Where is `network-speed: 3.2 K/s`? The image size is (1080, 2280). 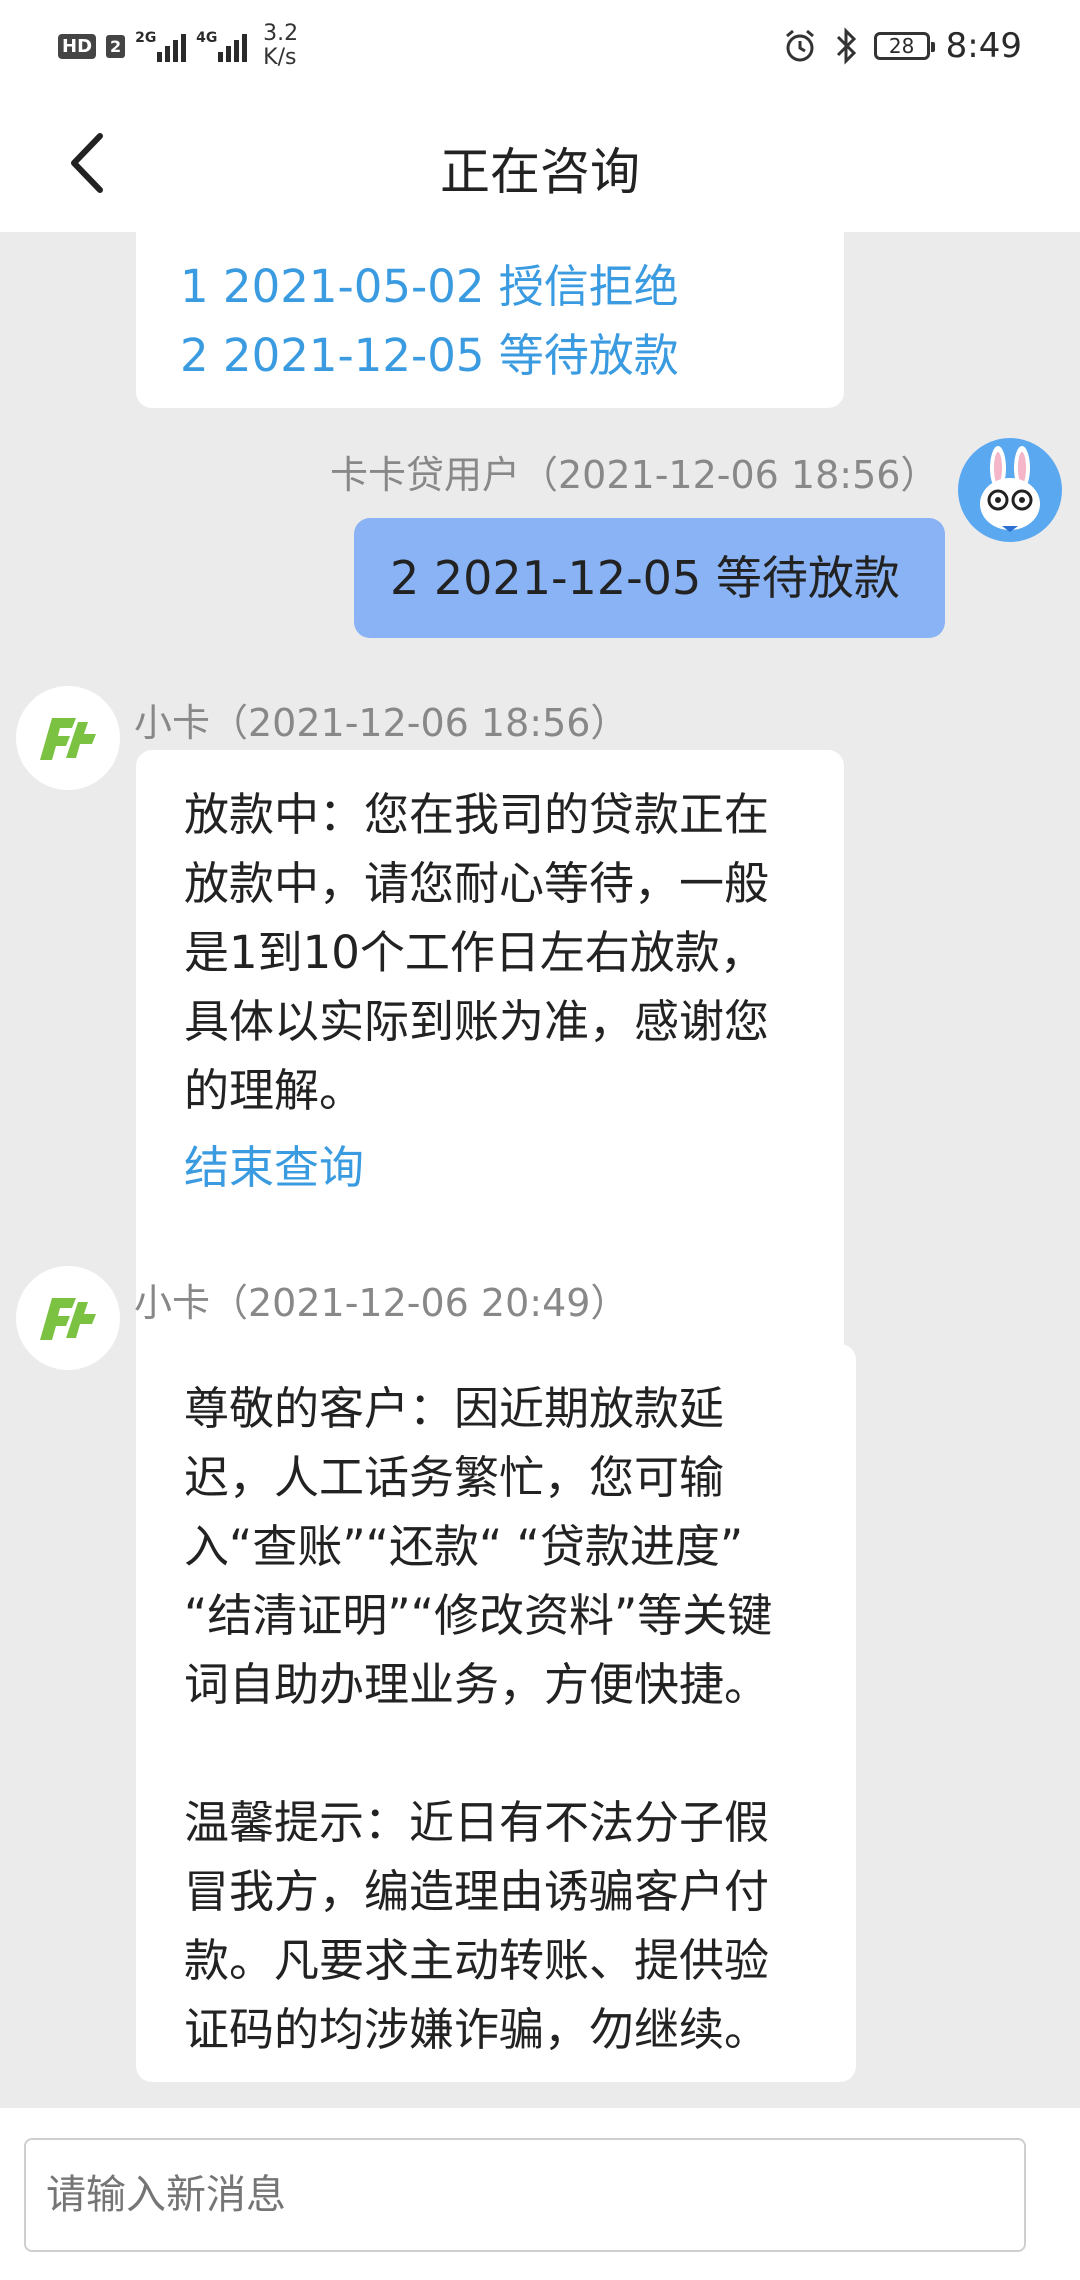
network-speed: 3.2 K/s is located at coordinates (281, 45).